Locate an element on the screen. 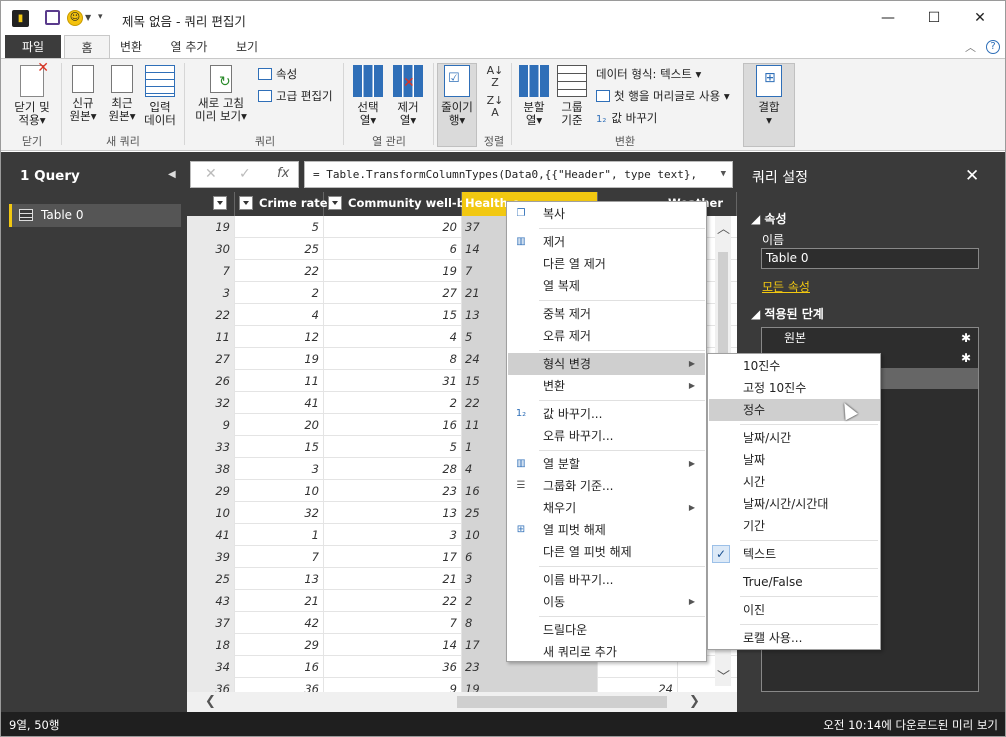 Image resolution: width=1006 pixels, height=737 pixels. enter-data-button: 입력 데이터 is located at coordinates (160, 96).